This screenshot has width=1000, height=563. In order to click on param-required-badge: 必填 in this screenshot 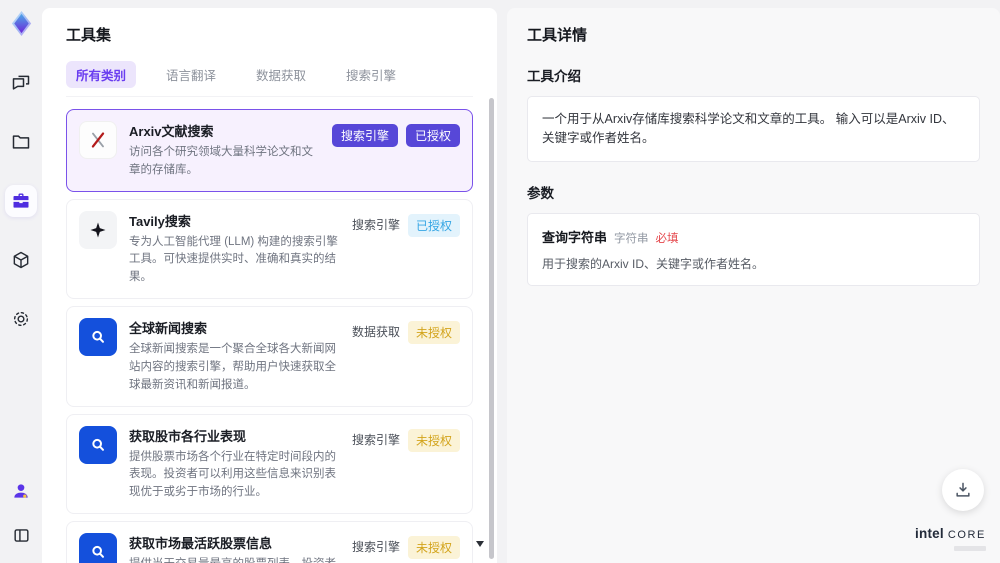, I will do `click(667, 238)`.